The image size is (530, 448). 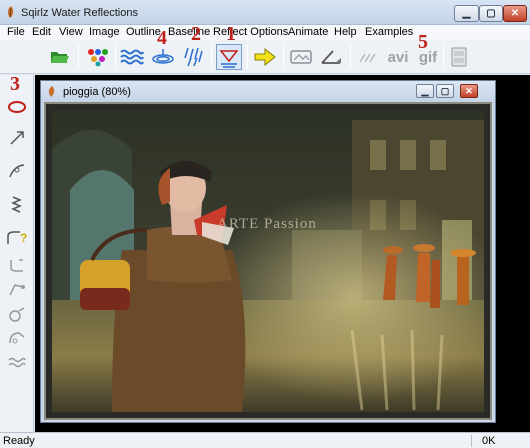 I want to click on annotation-2: 2, so click(x=196, y=34).